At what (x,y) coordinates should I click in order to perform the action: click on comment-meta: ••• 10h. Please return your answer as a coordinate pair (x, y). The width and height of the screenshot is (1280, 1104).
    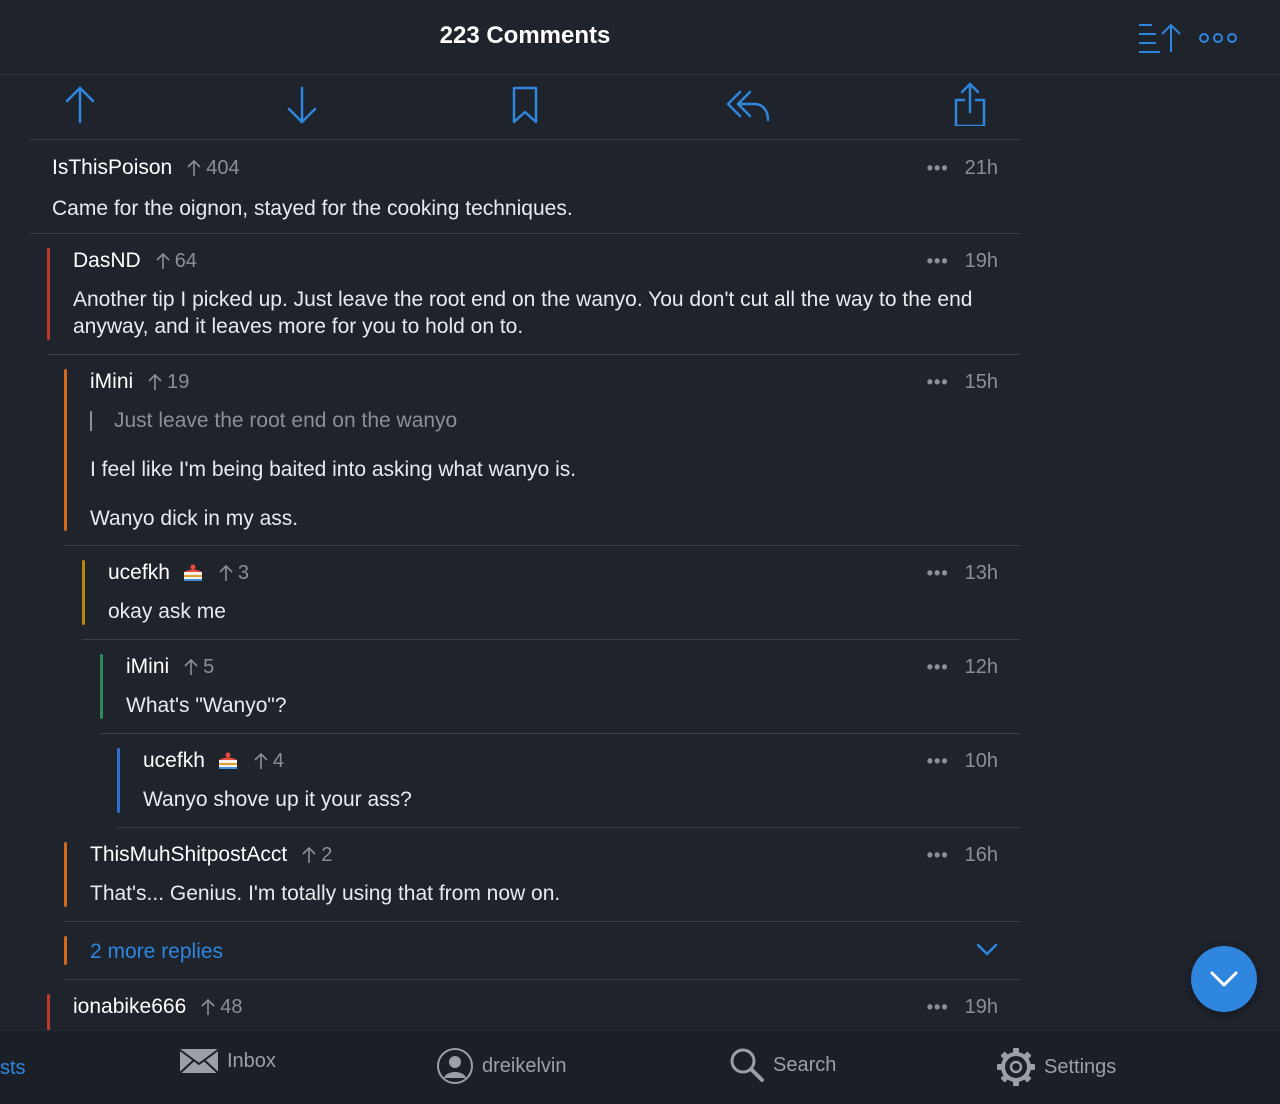
    Looking at the image, I should click on (962, 761).